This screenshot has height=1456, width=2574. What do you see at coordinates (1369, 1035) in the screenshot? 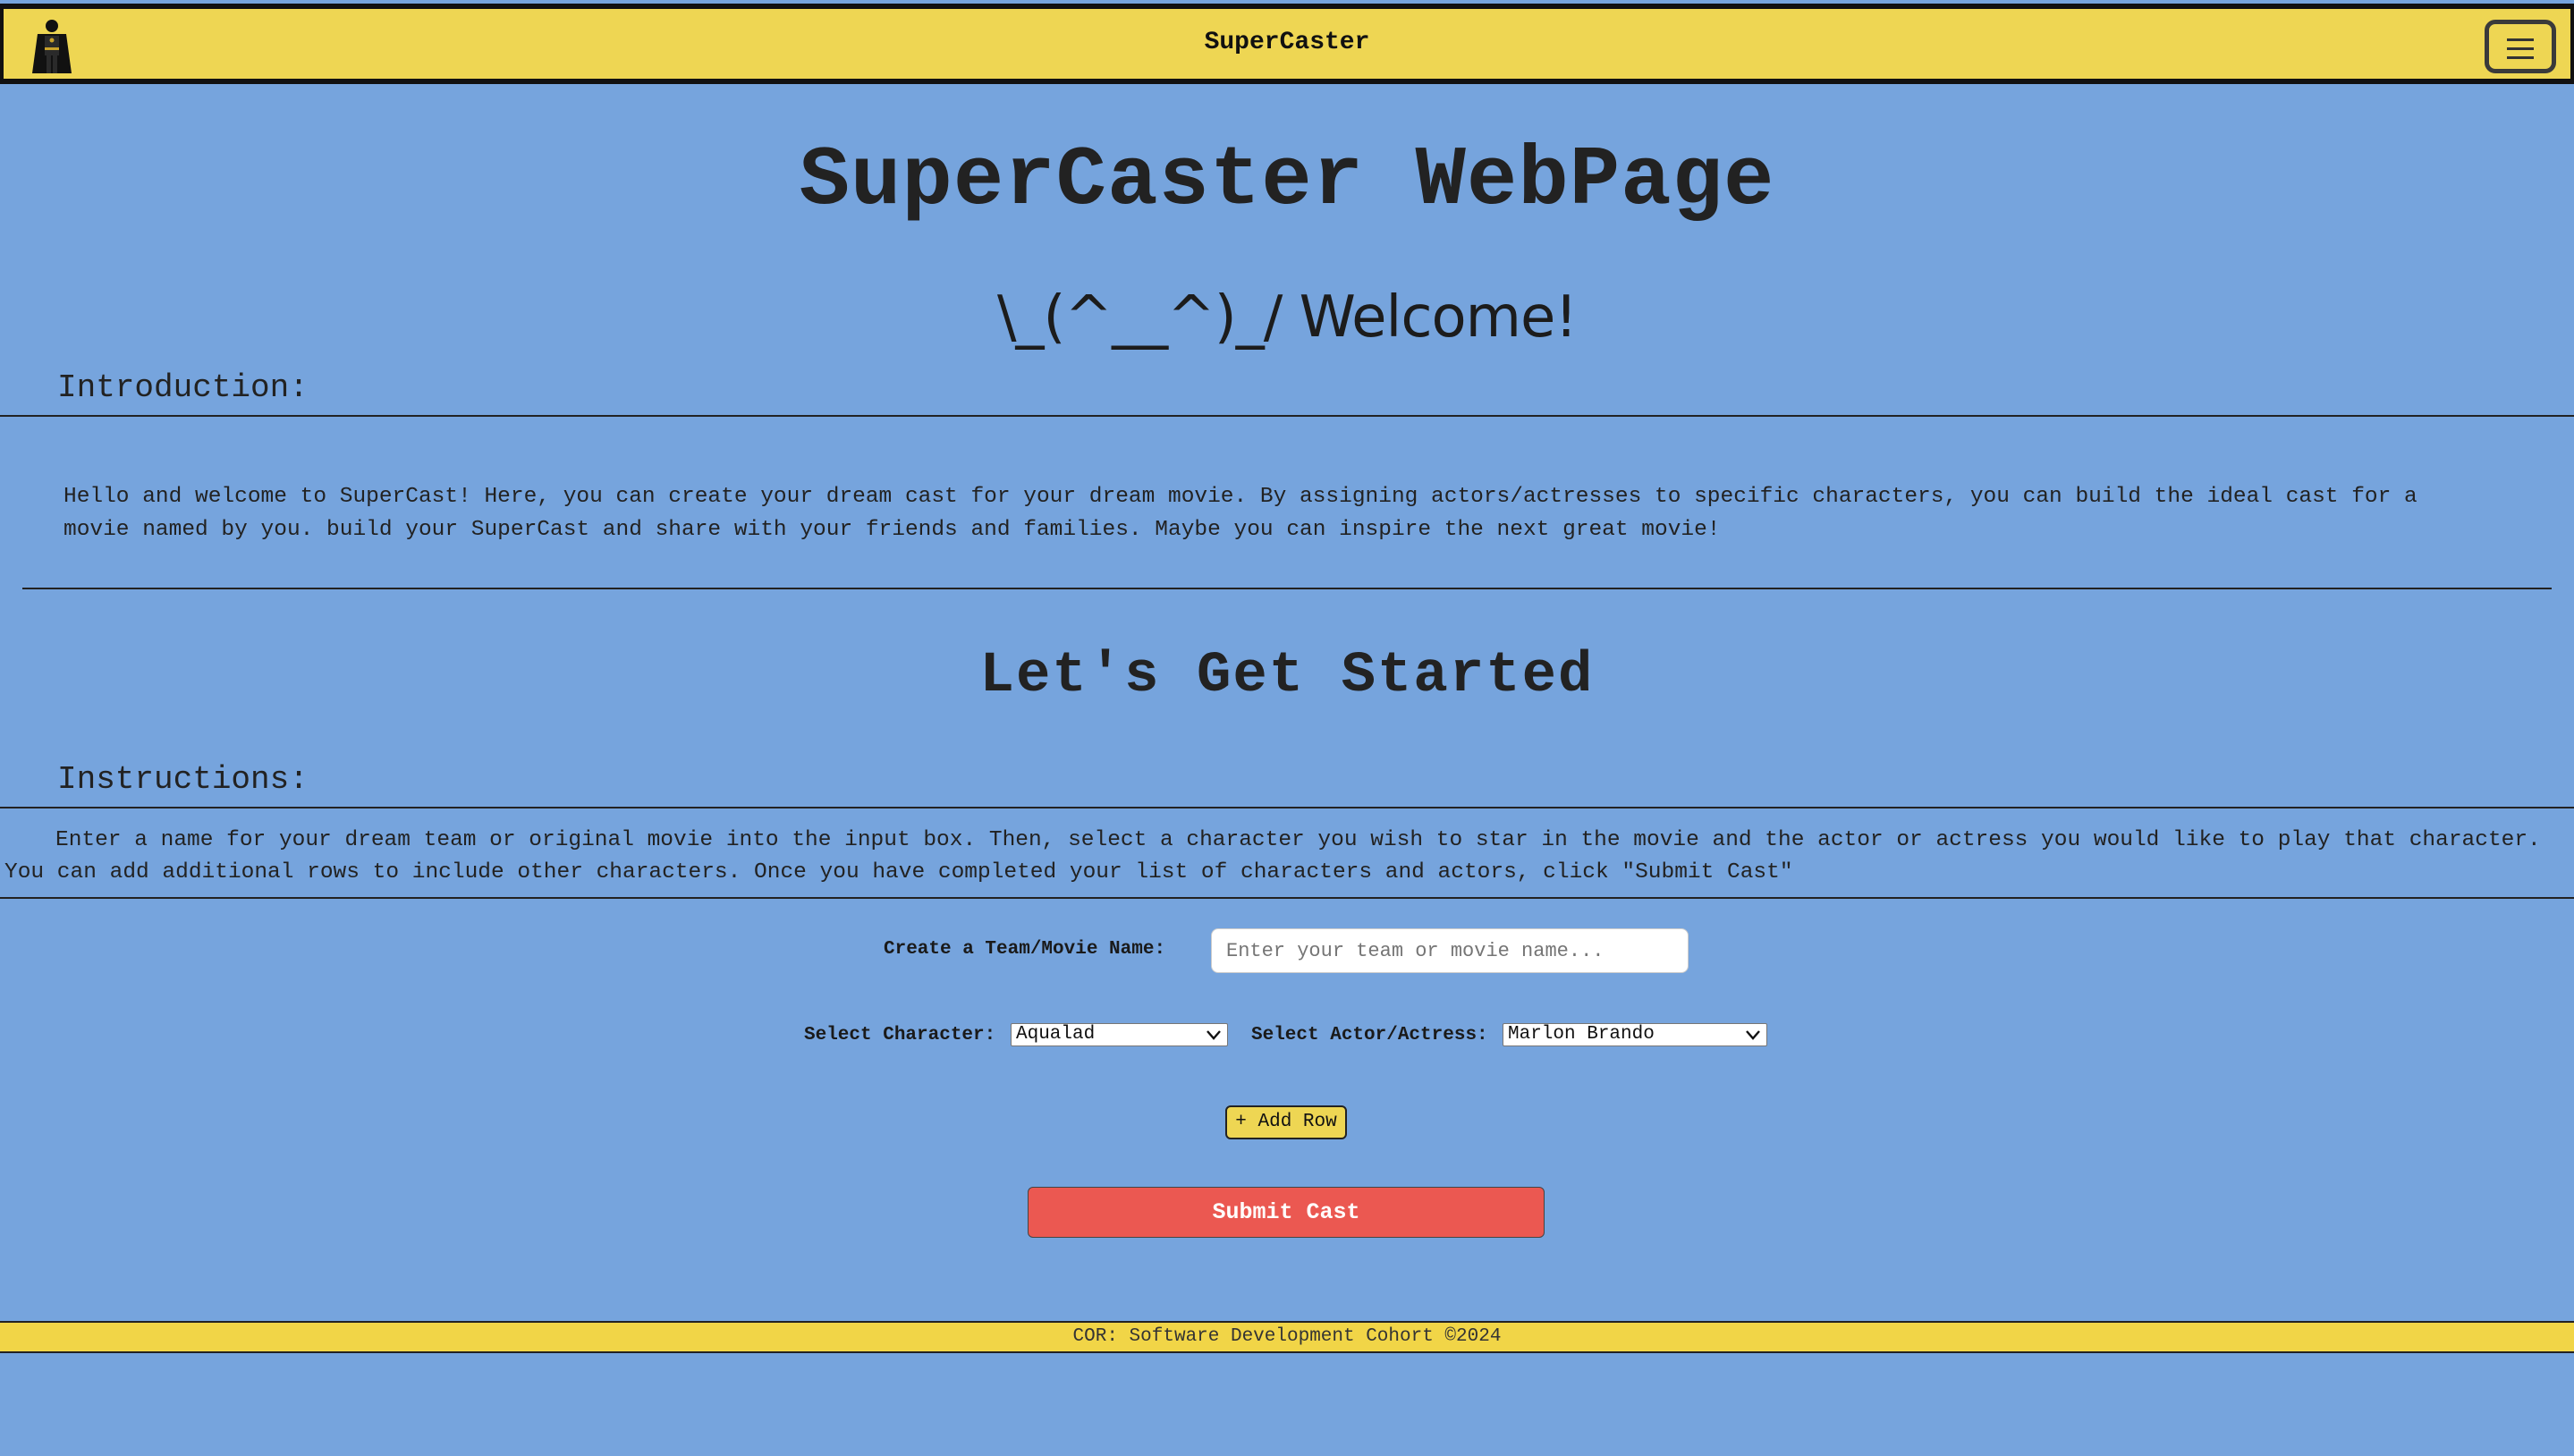
I see `actor-select-label: Select Actor/Actress:` at bounding box center [1369, 1035].